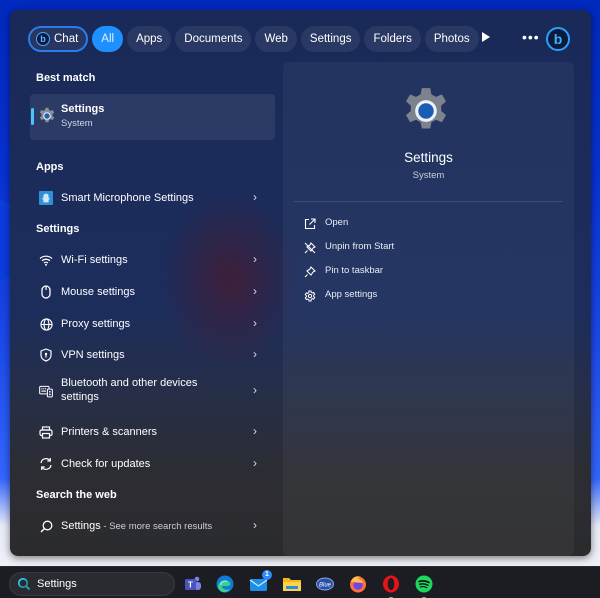 The image size is (600, 598). I want to click on printer-icon, so click(46, 432).